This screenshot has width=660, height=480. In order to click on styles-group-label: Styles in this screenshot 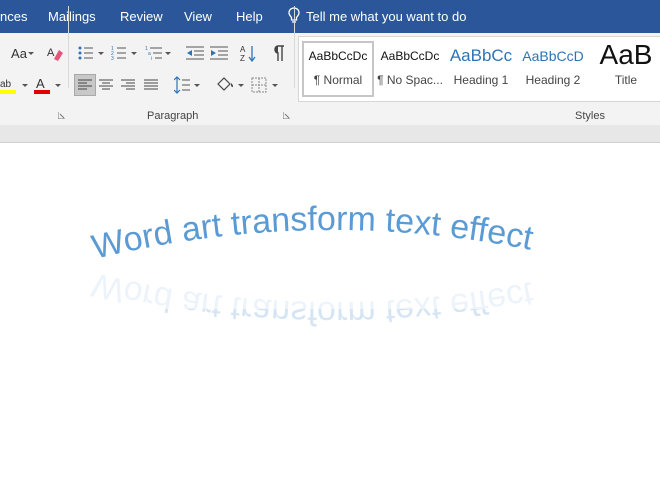, I will do `click(590, 116)`.